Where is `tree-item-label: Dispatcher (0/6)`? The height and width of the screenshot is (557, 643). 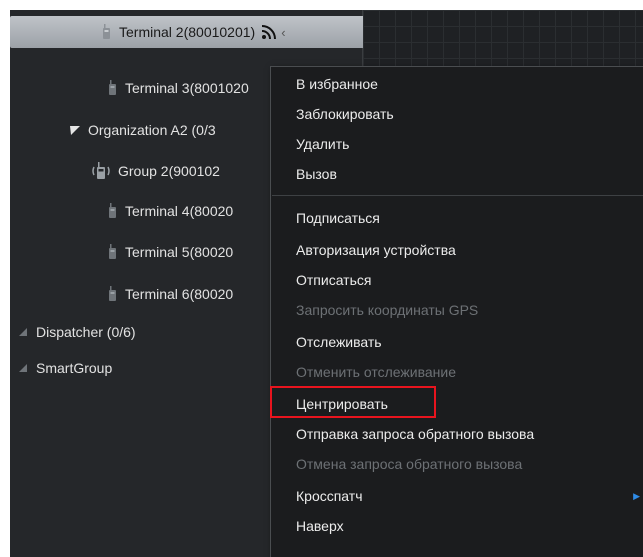 tree-item-label: Dispatcher (0/6) is located at coordinates (86, 332).